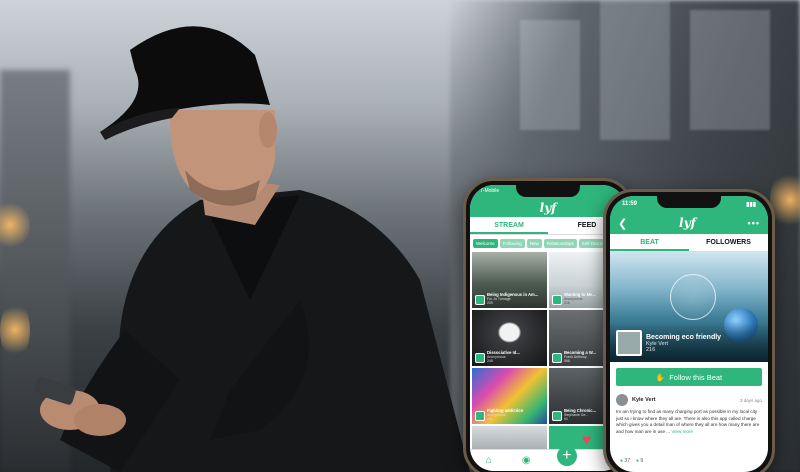 The height and width of the screenshot is (472, 800). What do you see at coordinates (684, 337) in the screenshot?
I see `beat-title: Becoming eco friendly` at bounding box center [684, 337].